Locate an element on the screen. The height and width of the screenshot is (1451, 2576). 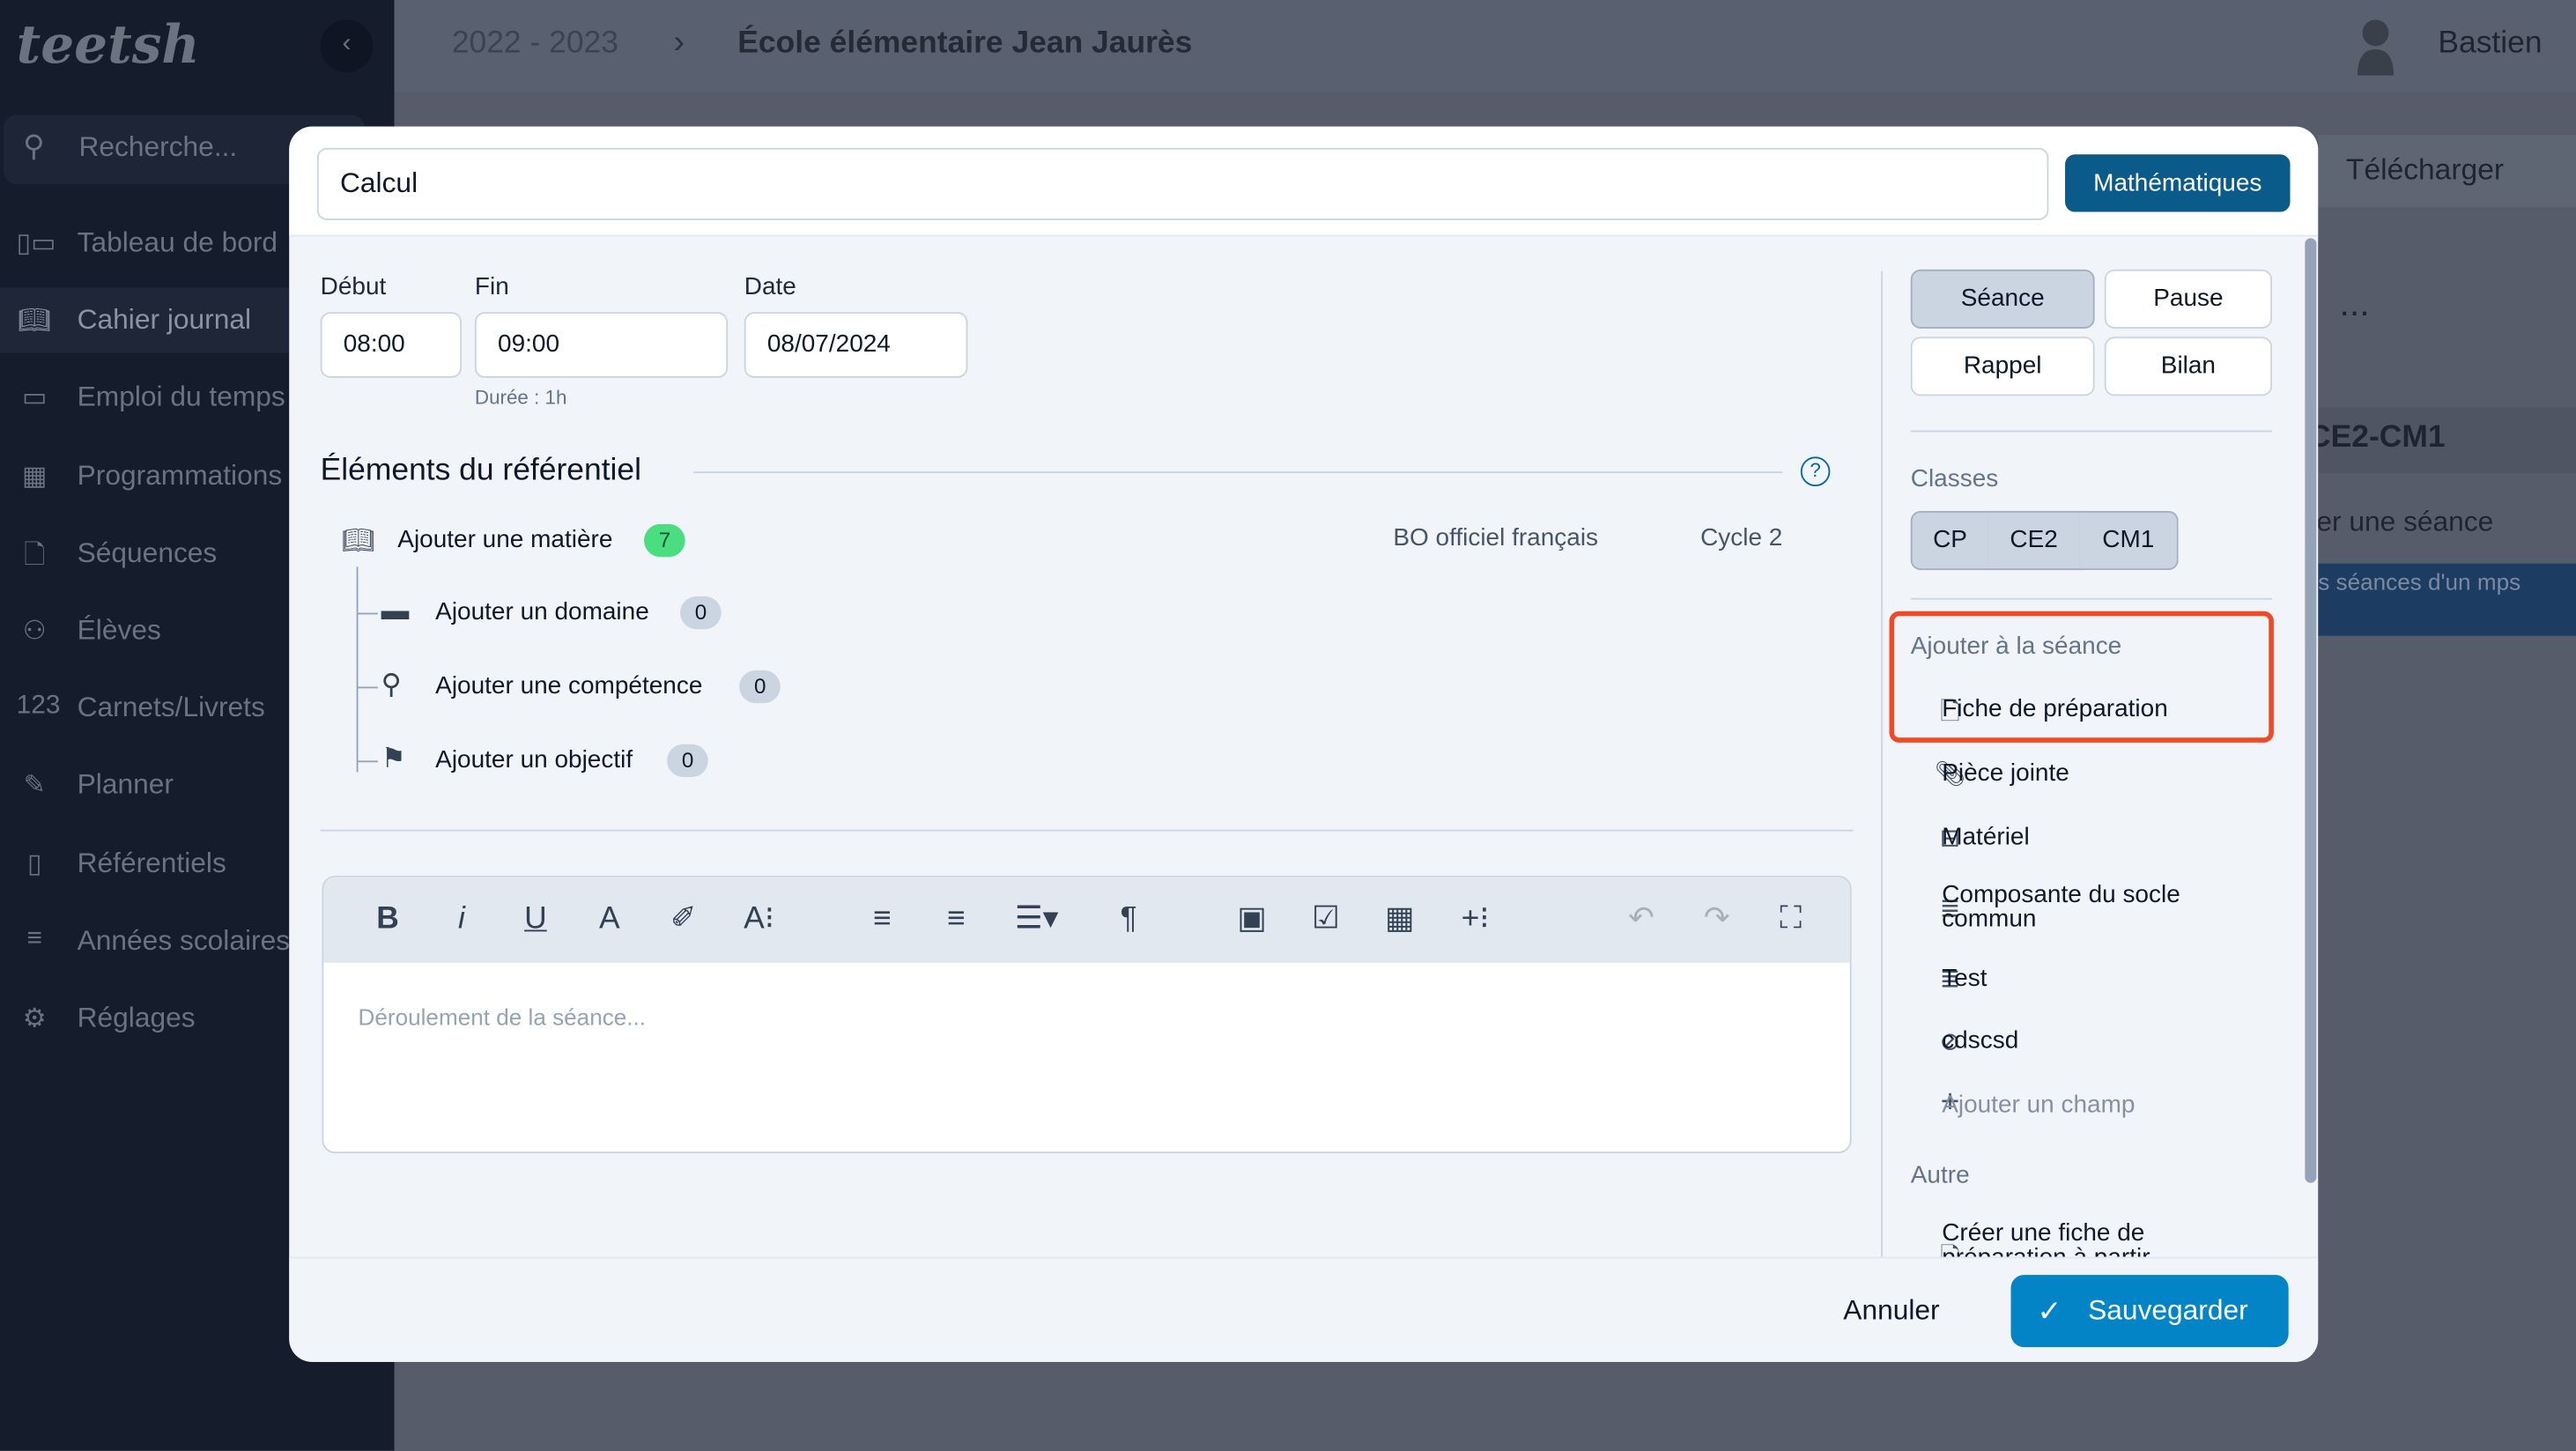
insert-icon: +⁝ is located at coordinates (1475, 920).